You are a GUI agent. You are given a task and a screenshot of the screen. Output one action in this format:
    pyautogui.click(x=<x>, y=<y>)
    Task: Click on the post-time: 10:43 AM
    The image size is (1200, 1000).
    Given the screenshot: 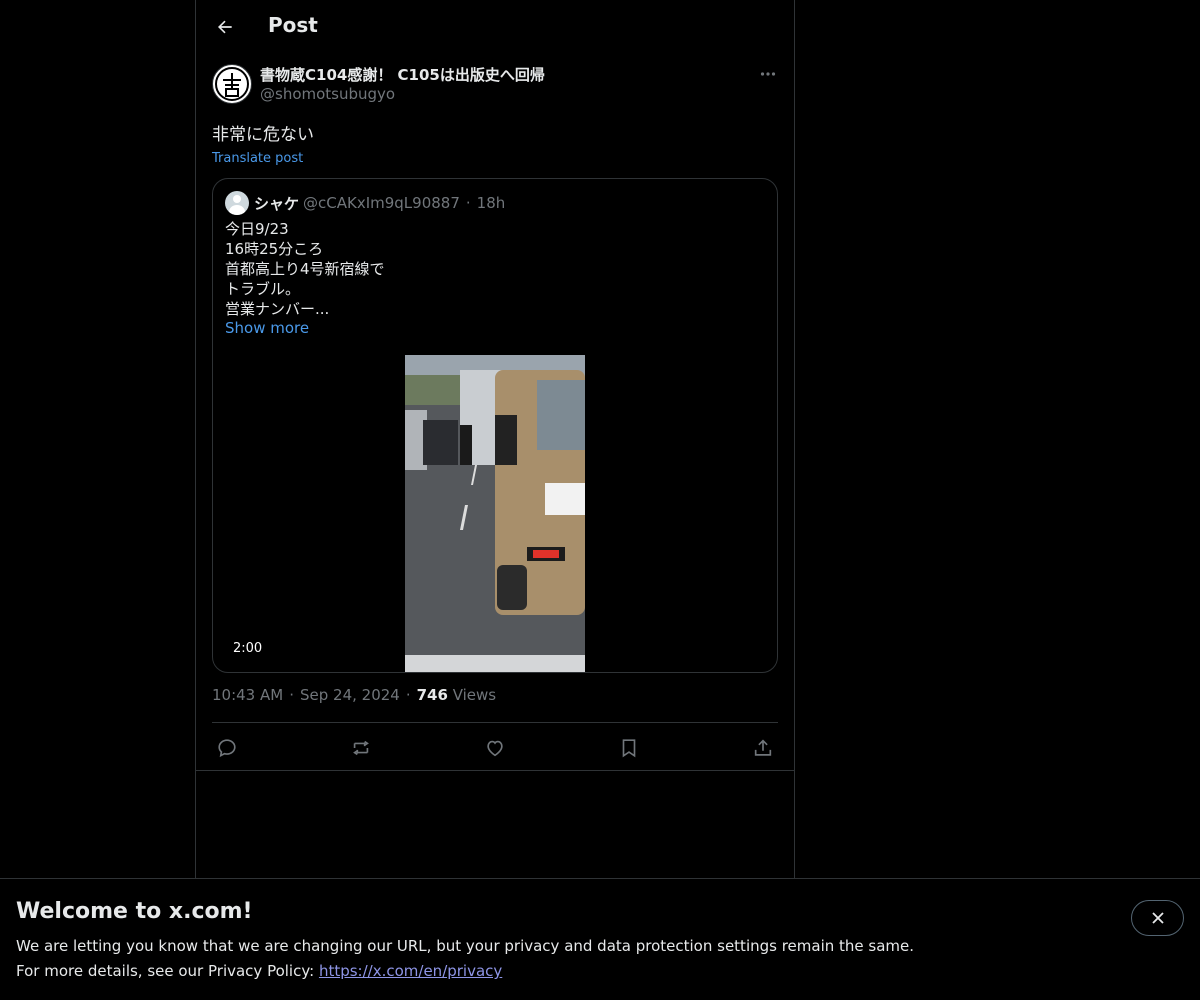 What is the action you would take?
    pyautogui.click(x=247, y=695)
    